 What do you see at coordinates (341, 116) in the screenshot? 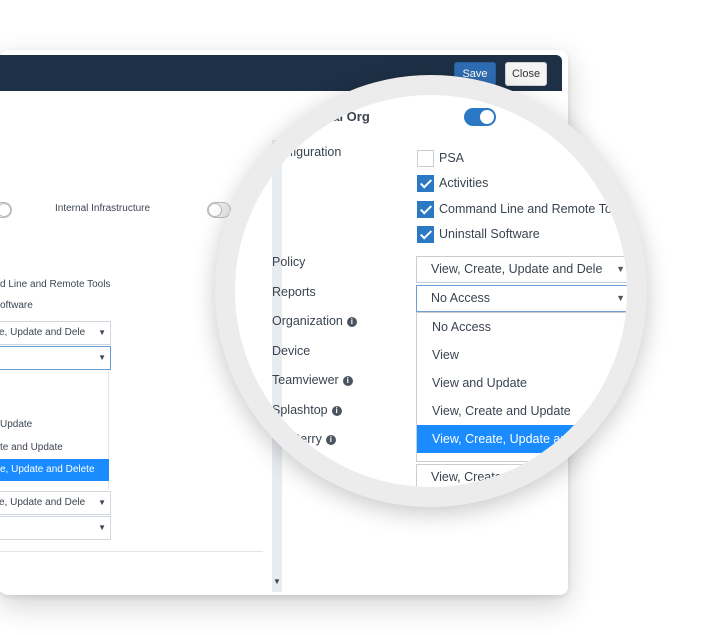
I see `internal-org-label: ernal Org` at bounding box center [341, 116].